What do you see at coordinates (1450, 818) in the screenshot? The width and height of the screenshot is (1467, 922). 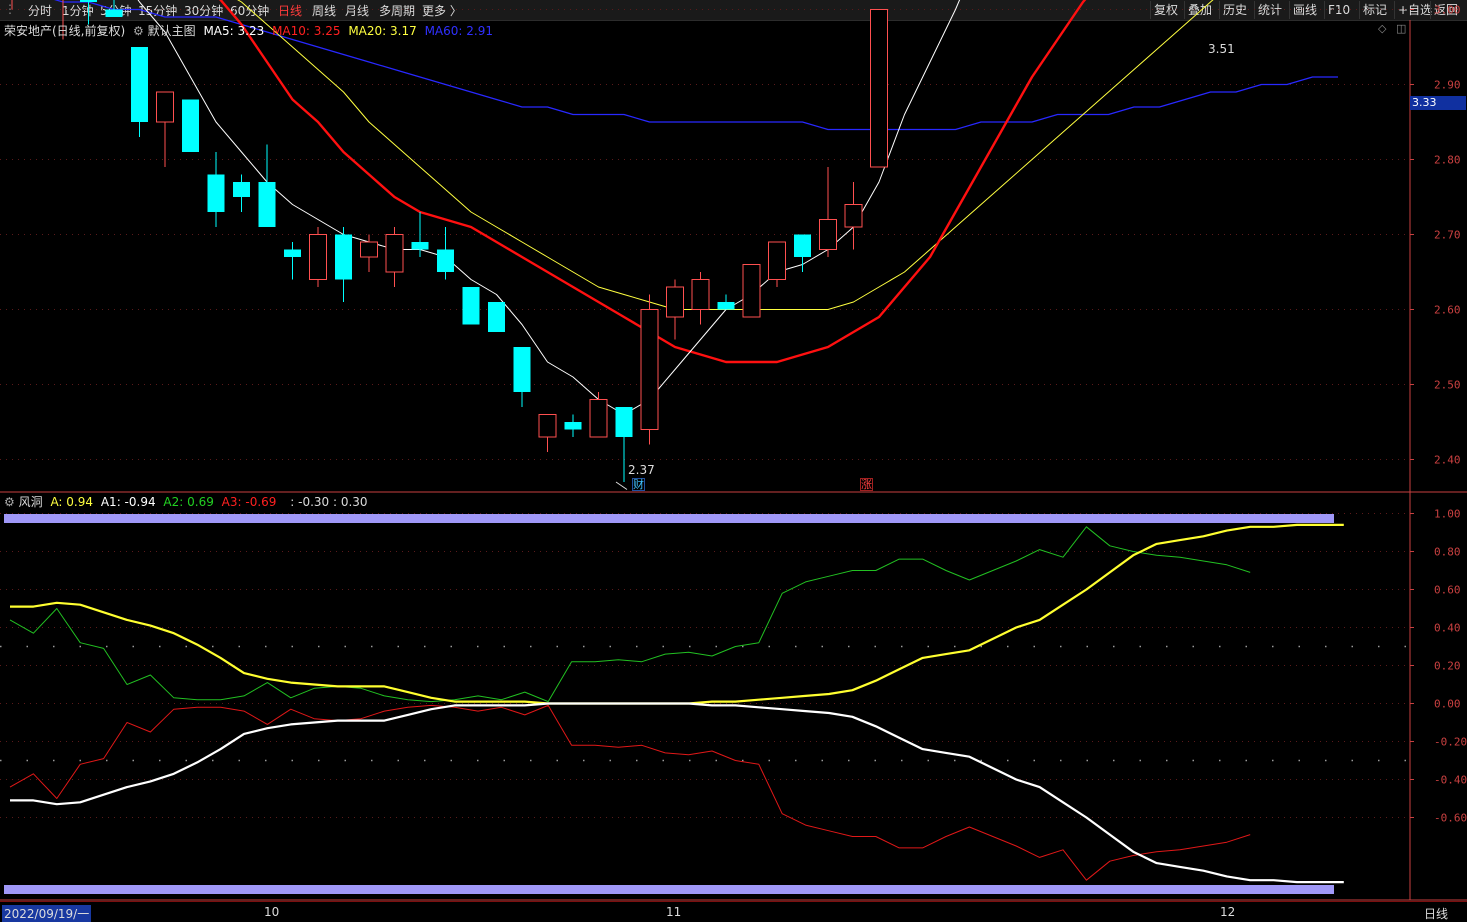 I see `indicator-tick-label: -0.60` at bounding box center [1450, 818].